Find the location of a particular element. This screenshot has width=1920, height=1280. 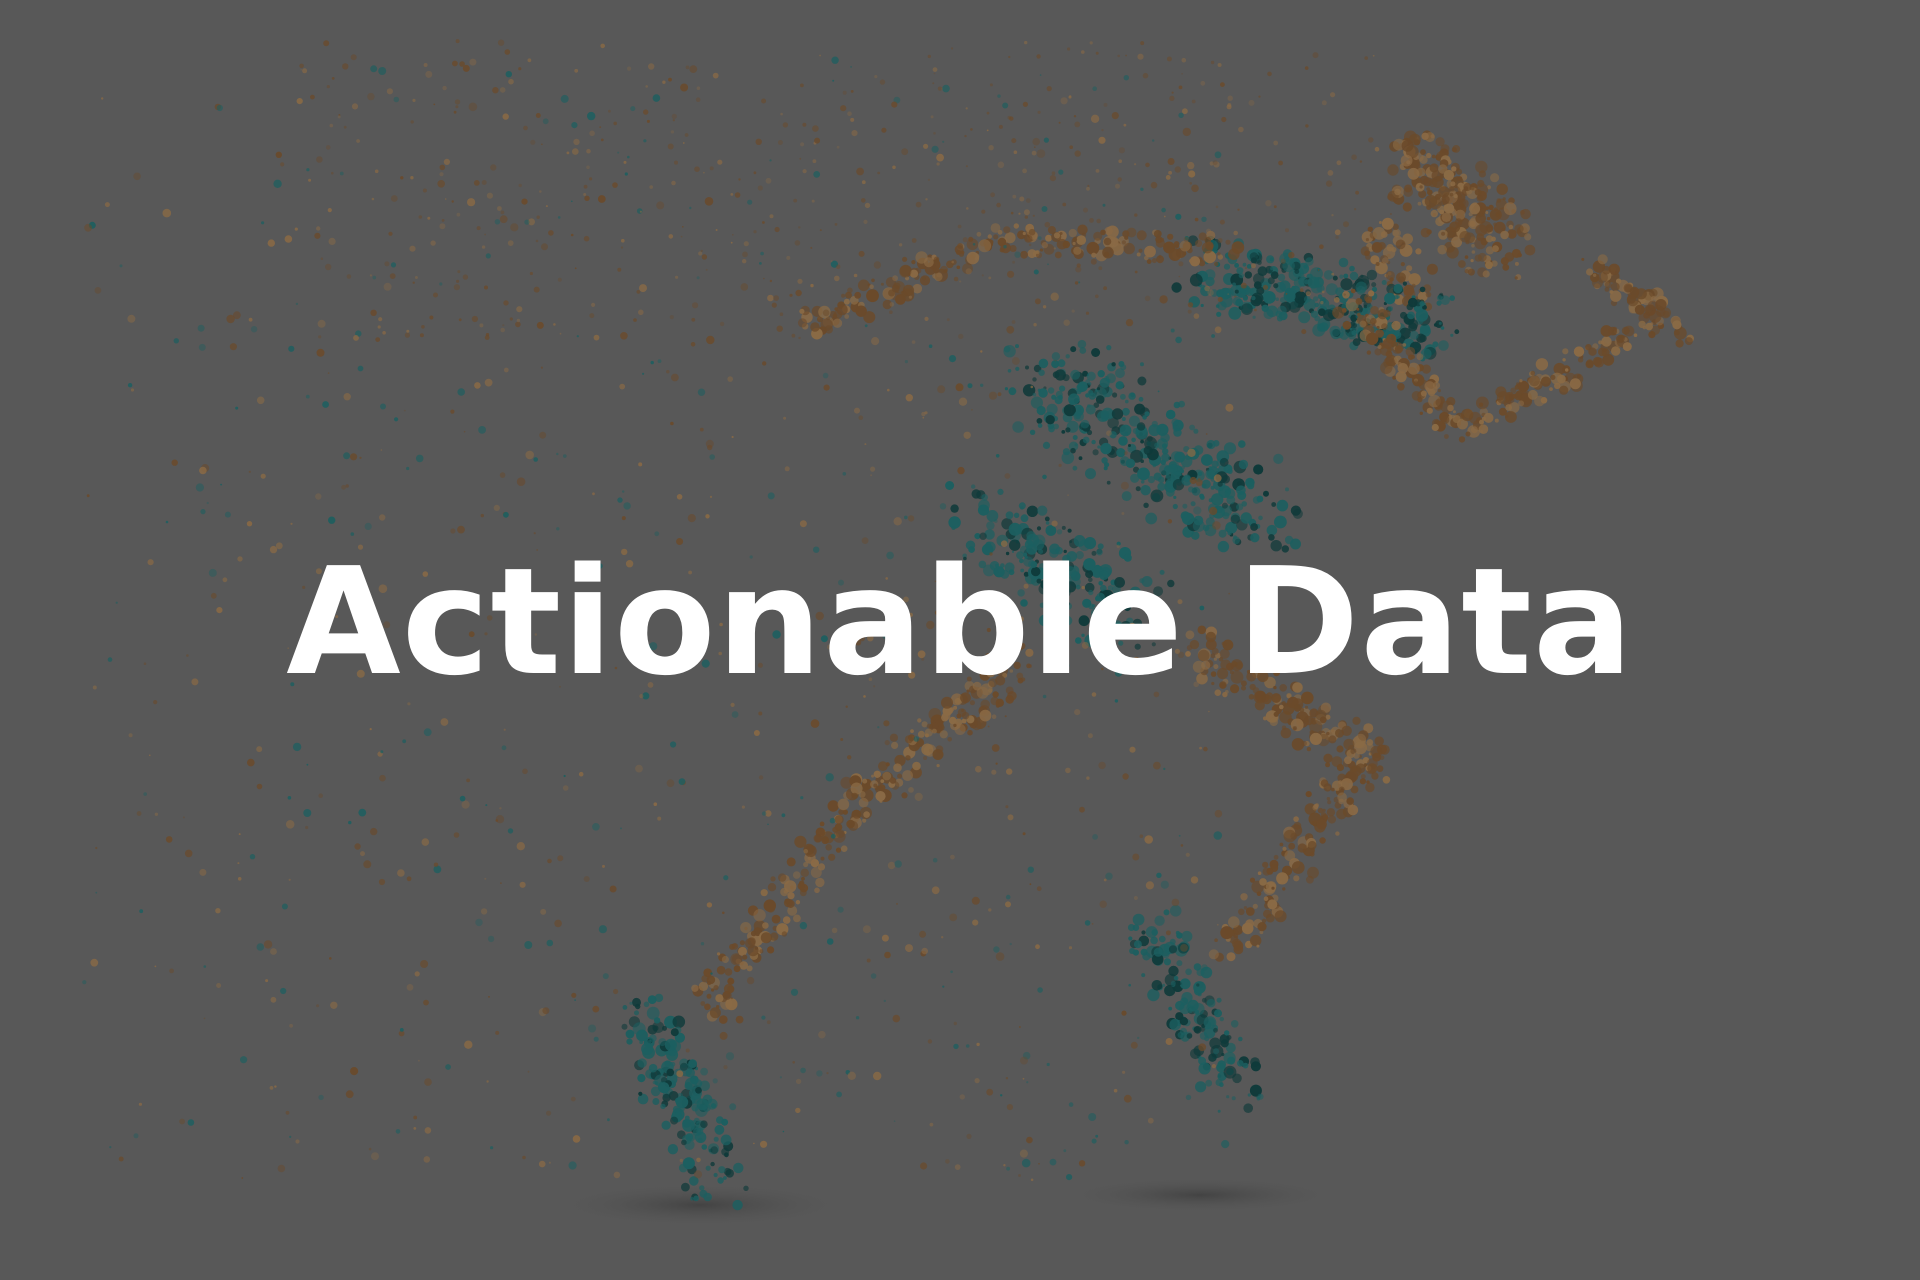

slide-title: Actionable Data is located at coordinates (960, 622).